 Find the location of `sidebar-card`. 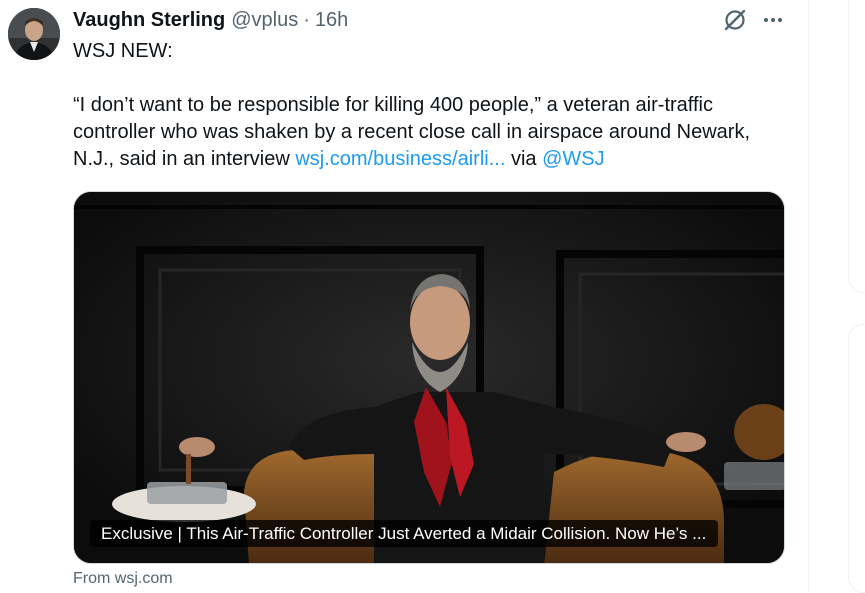

sidebar-card is located at coordinates (856, 146).